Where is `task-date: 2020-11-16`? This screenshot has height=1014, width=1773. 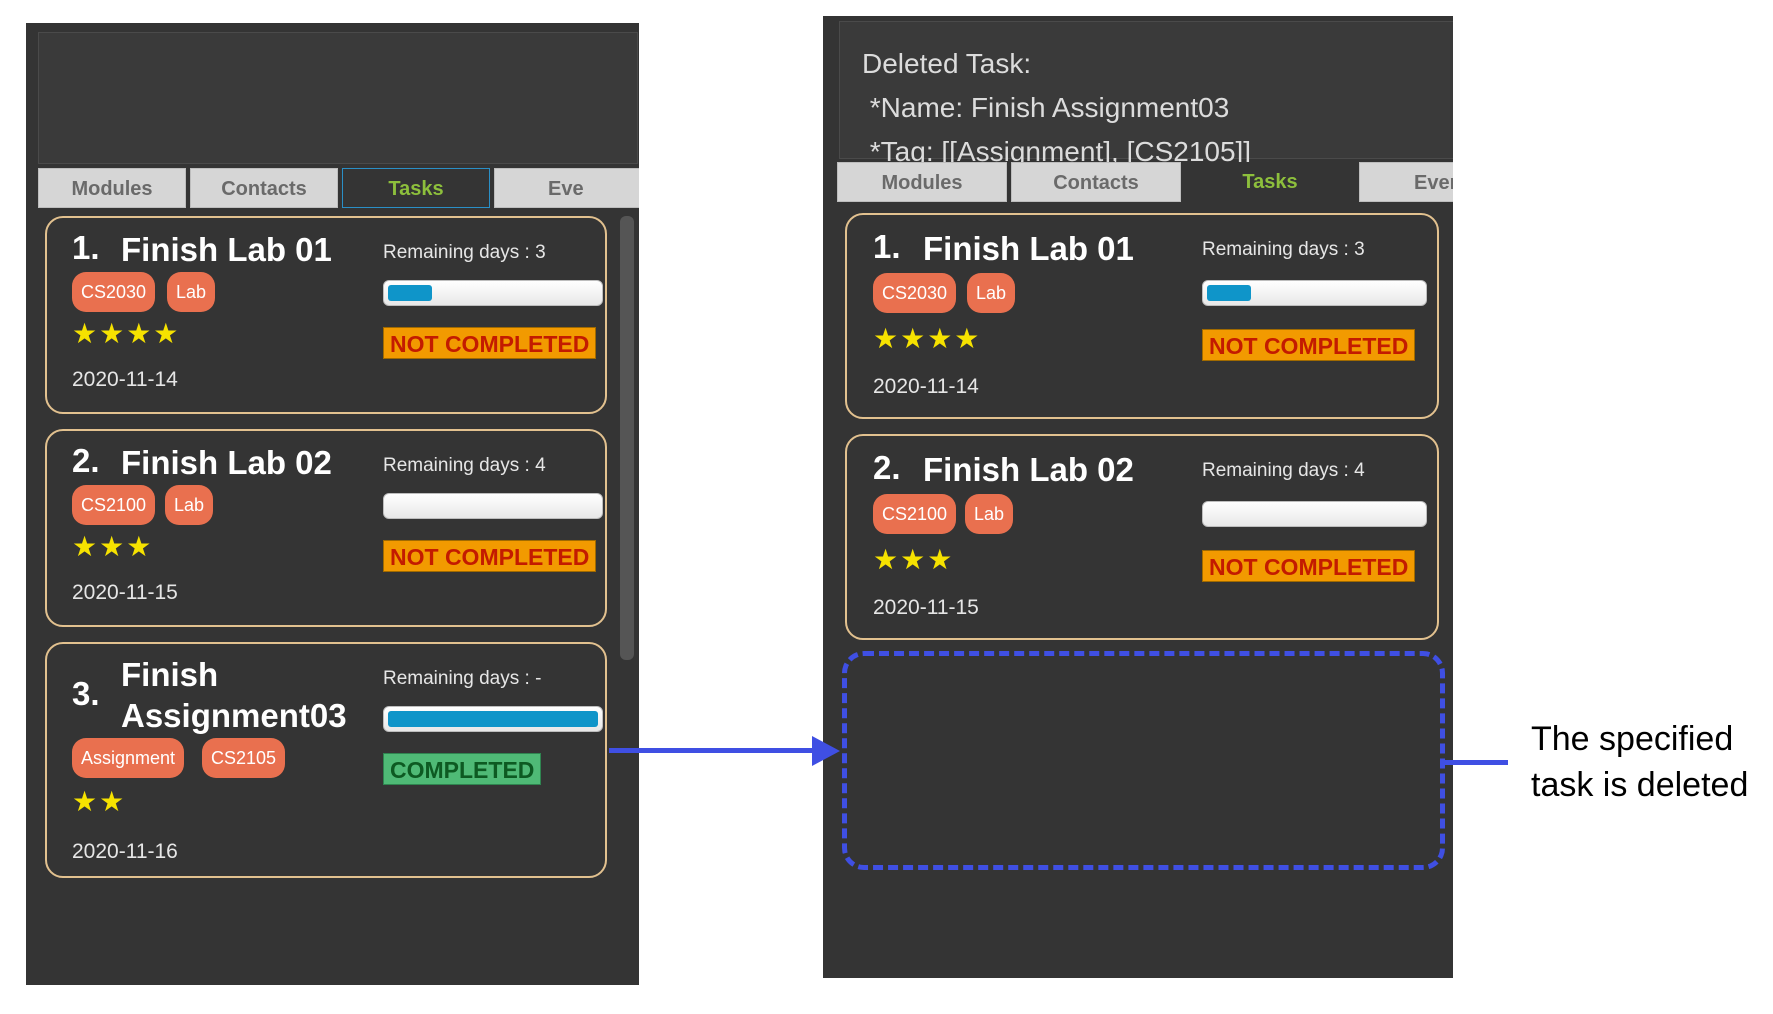
task-date: 2020-11-16 is located at coordinates (125, 851).